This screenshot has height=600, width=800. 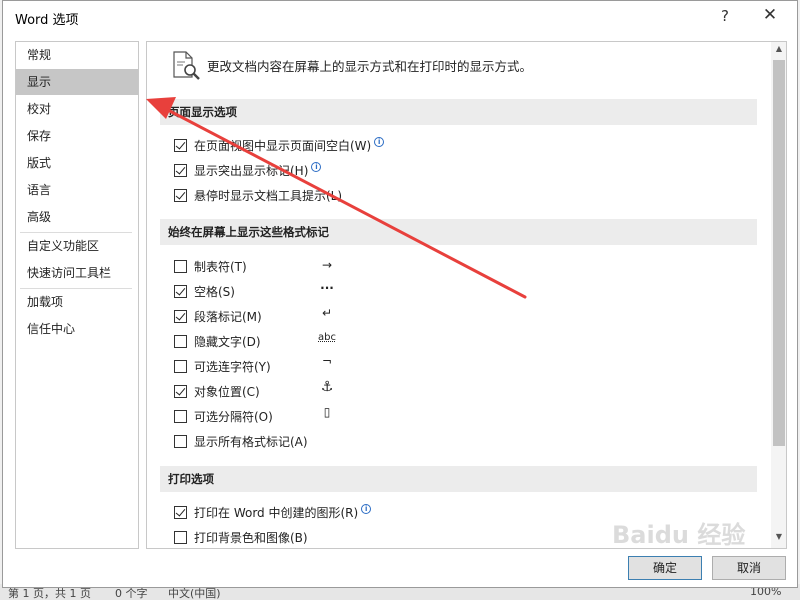 I want to click on nav-item-add-ins: 加载项, so click(x=77, y=302).